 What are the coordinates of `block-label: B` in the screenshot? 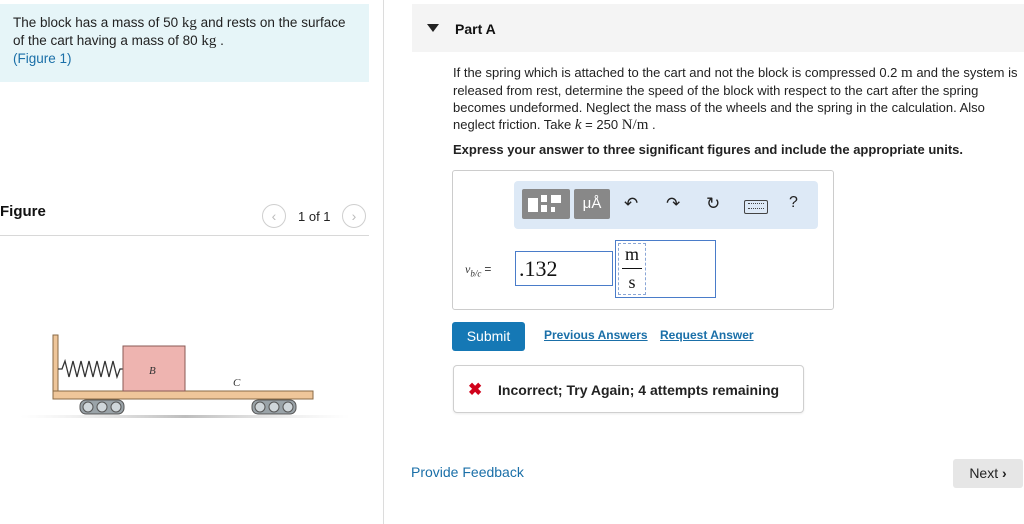 It's located at (152, 371).